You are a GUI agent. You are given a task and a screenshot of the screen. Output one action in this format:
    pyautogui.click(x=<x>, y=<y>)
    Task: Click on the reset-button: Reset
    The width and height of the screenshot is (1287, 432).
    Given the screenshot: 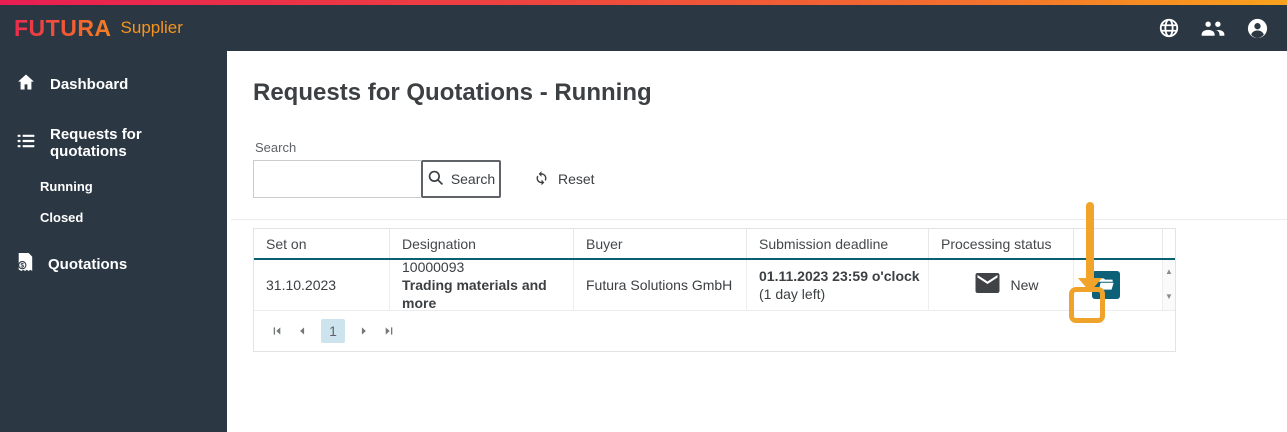 What is the action you would take?
    pyautogui.click(x=564, y=179)
    